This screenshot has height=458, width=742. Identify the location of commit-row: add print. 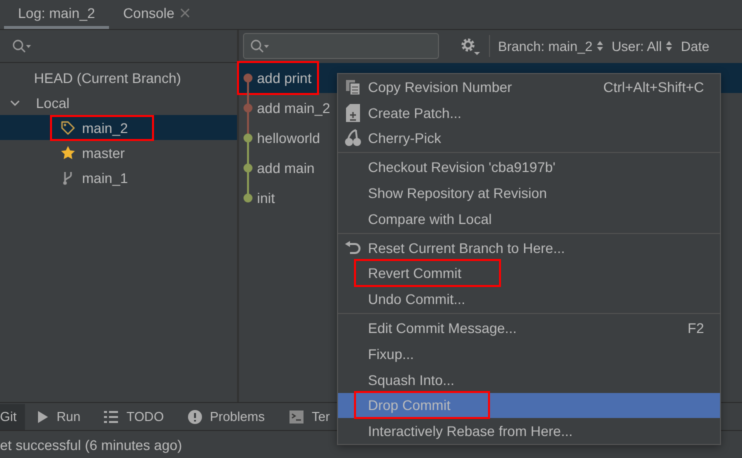
(278, 78).